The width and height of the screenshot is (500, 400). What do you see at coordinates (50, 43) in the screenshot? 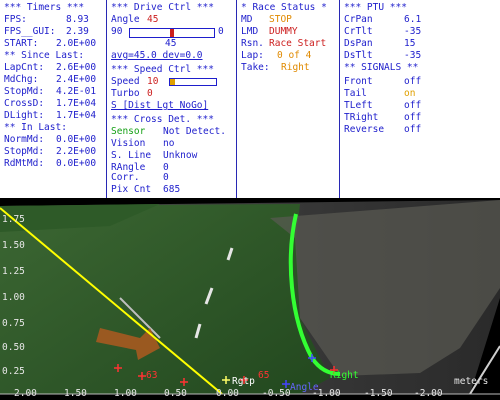
I see `timer-row: START: 2.0E+00` at bounding box center [50, 43].